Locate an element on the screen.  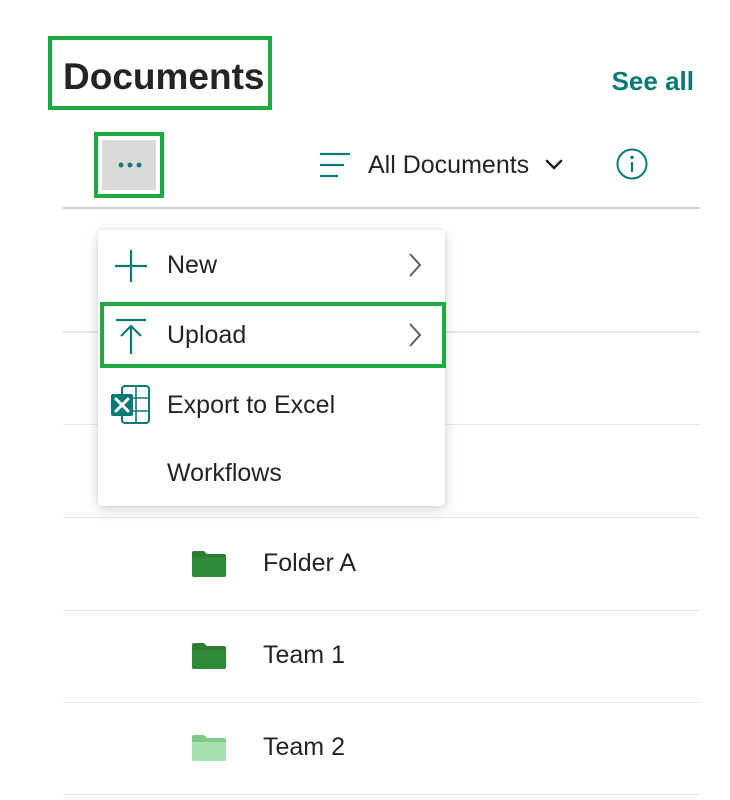
menu-item-workflows: Workflows is located at coordinates (271, 473).